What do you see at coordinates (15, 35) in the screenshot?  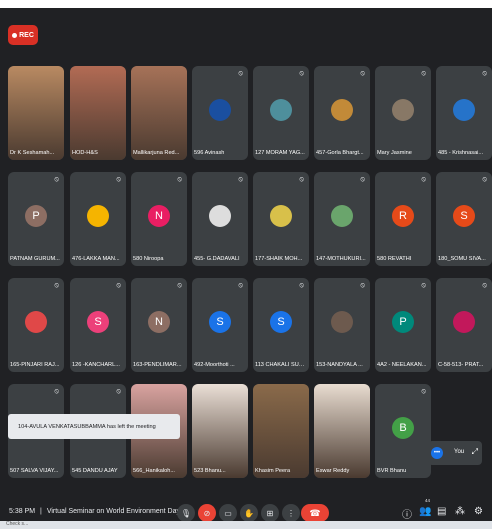 I see `record-dot-icon` at bounding box center [15, 35].